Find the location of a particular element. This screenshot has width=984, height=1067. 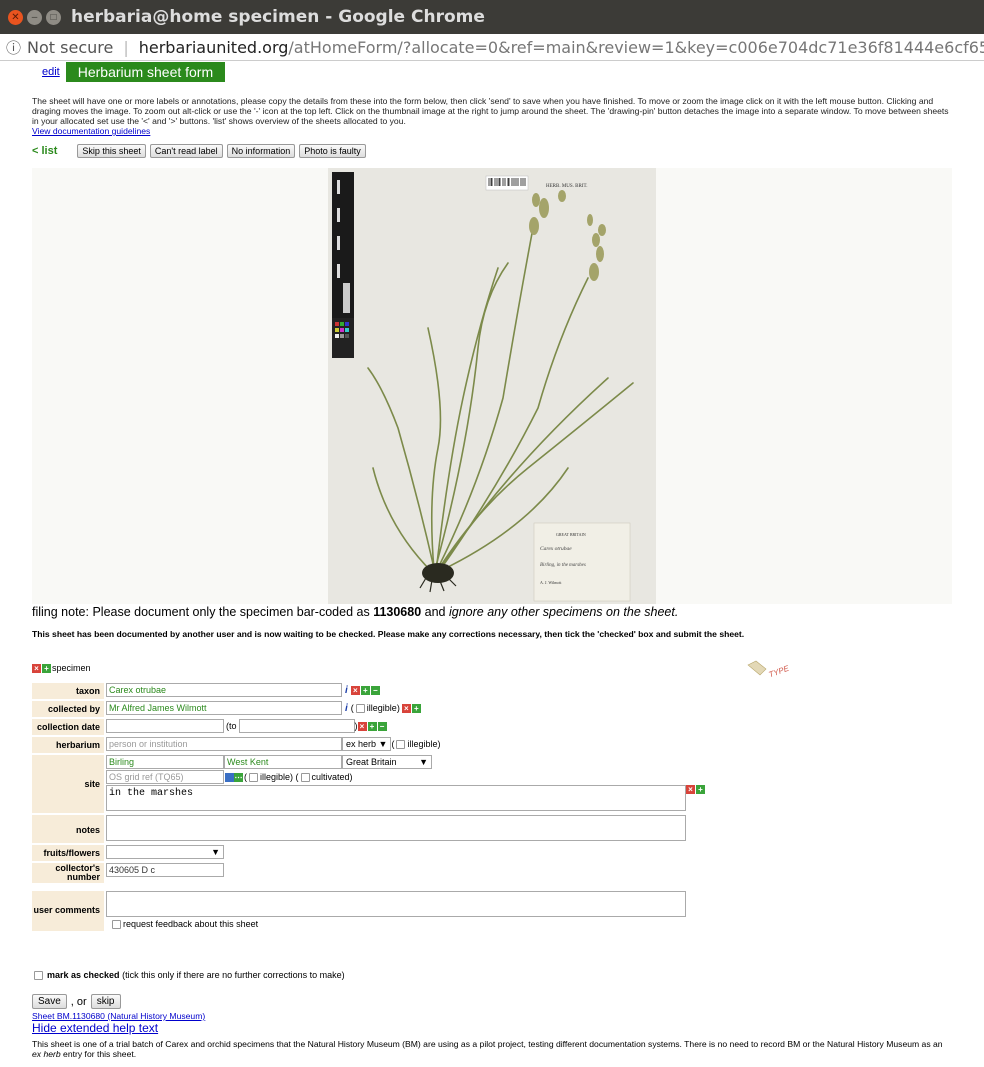

user-comments-label: user comments is located at coordinates (68, 911).